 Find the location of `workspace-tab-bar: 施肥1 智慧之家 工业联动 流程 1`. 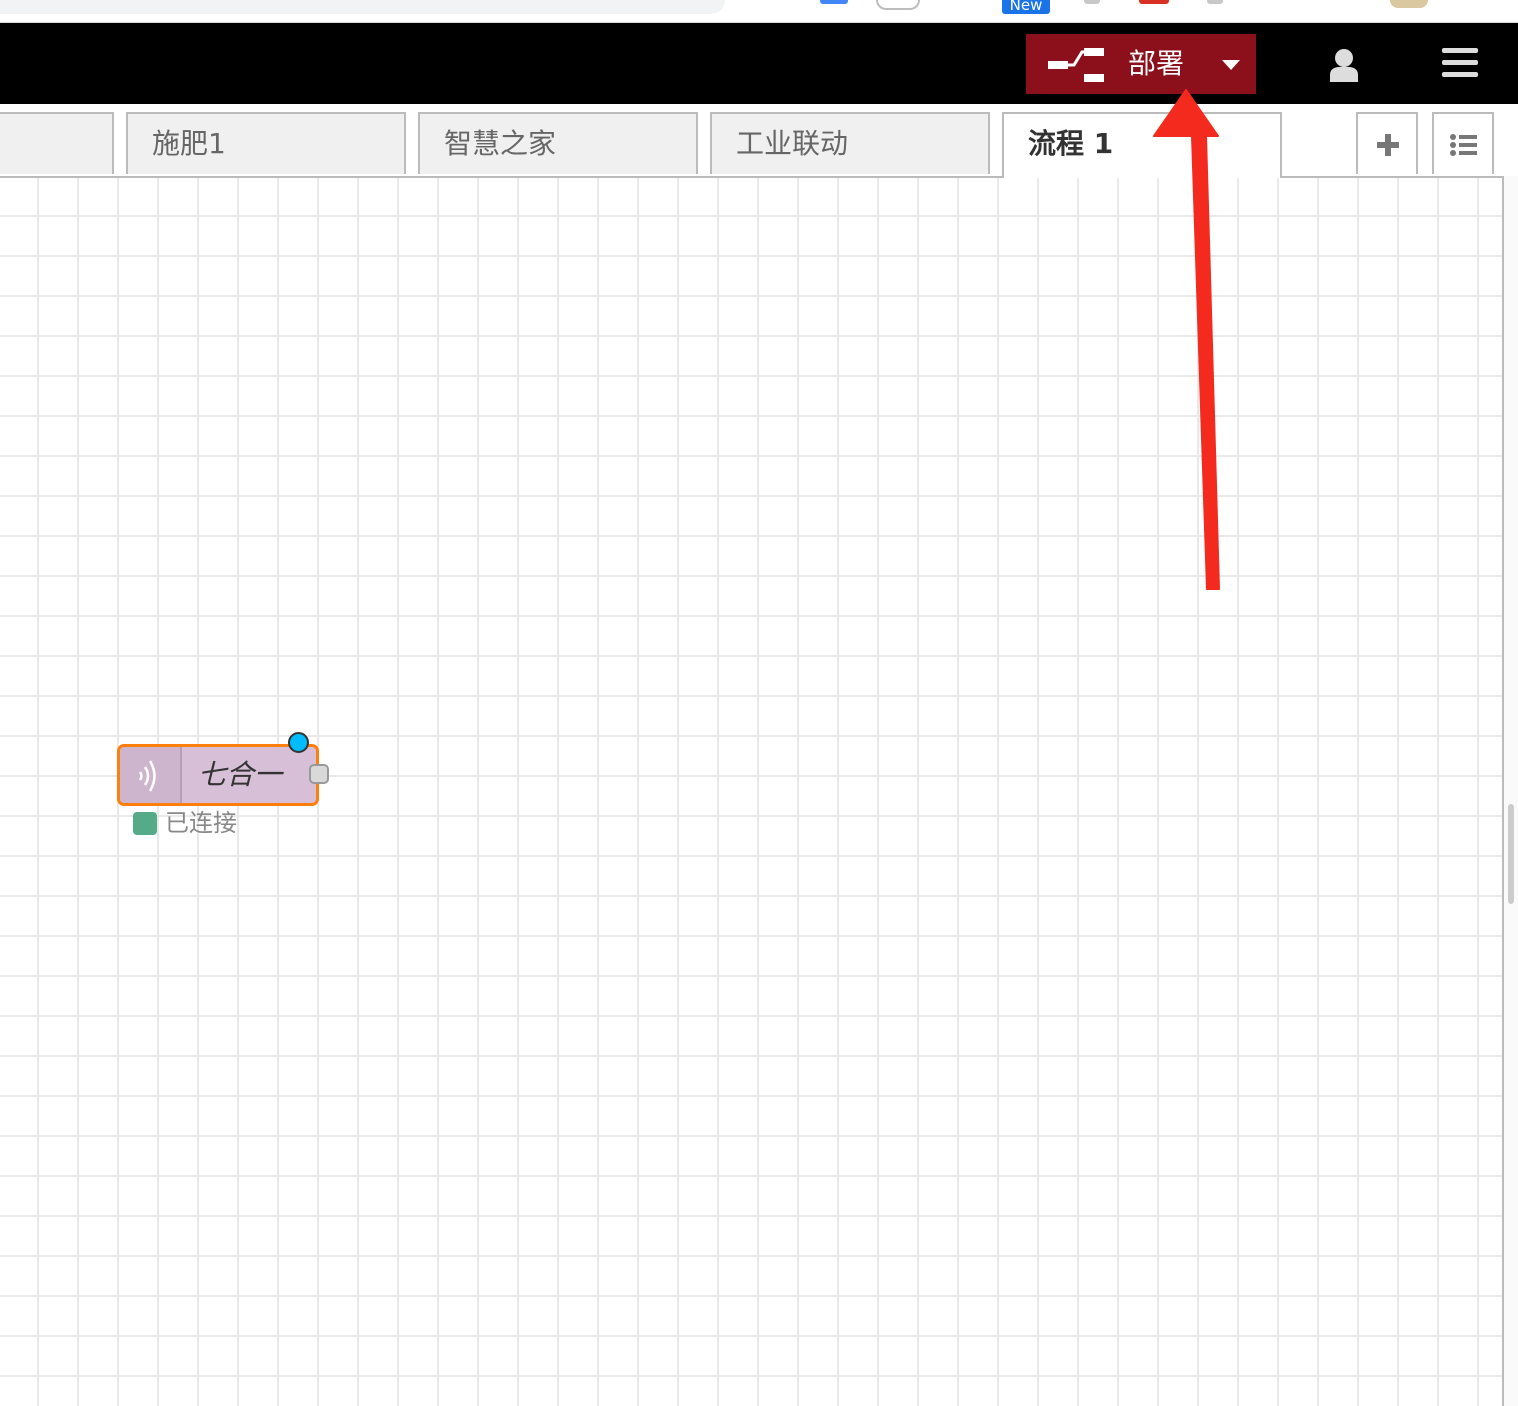

workspace-tab-bar: 施肥1 智慧之家 工业联动 流程 1 is located at coordinates (751, 141).